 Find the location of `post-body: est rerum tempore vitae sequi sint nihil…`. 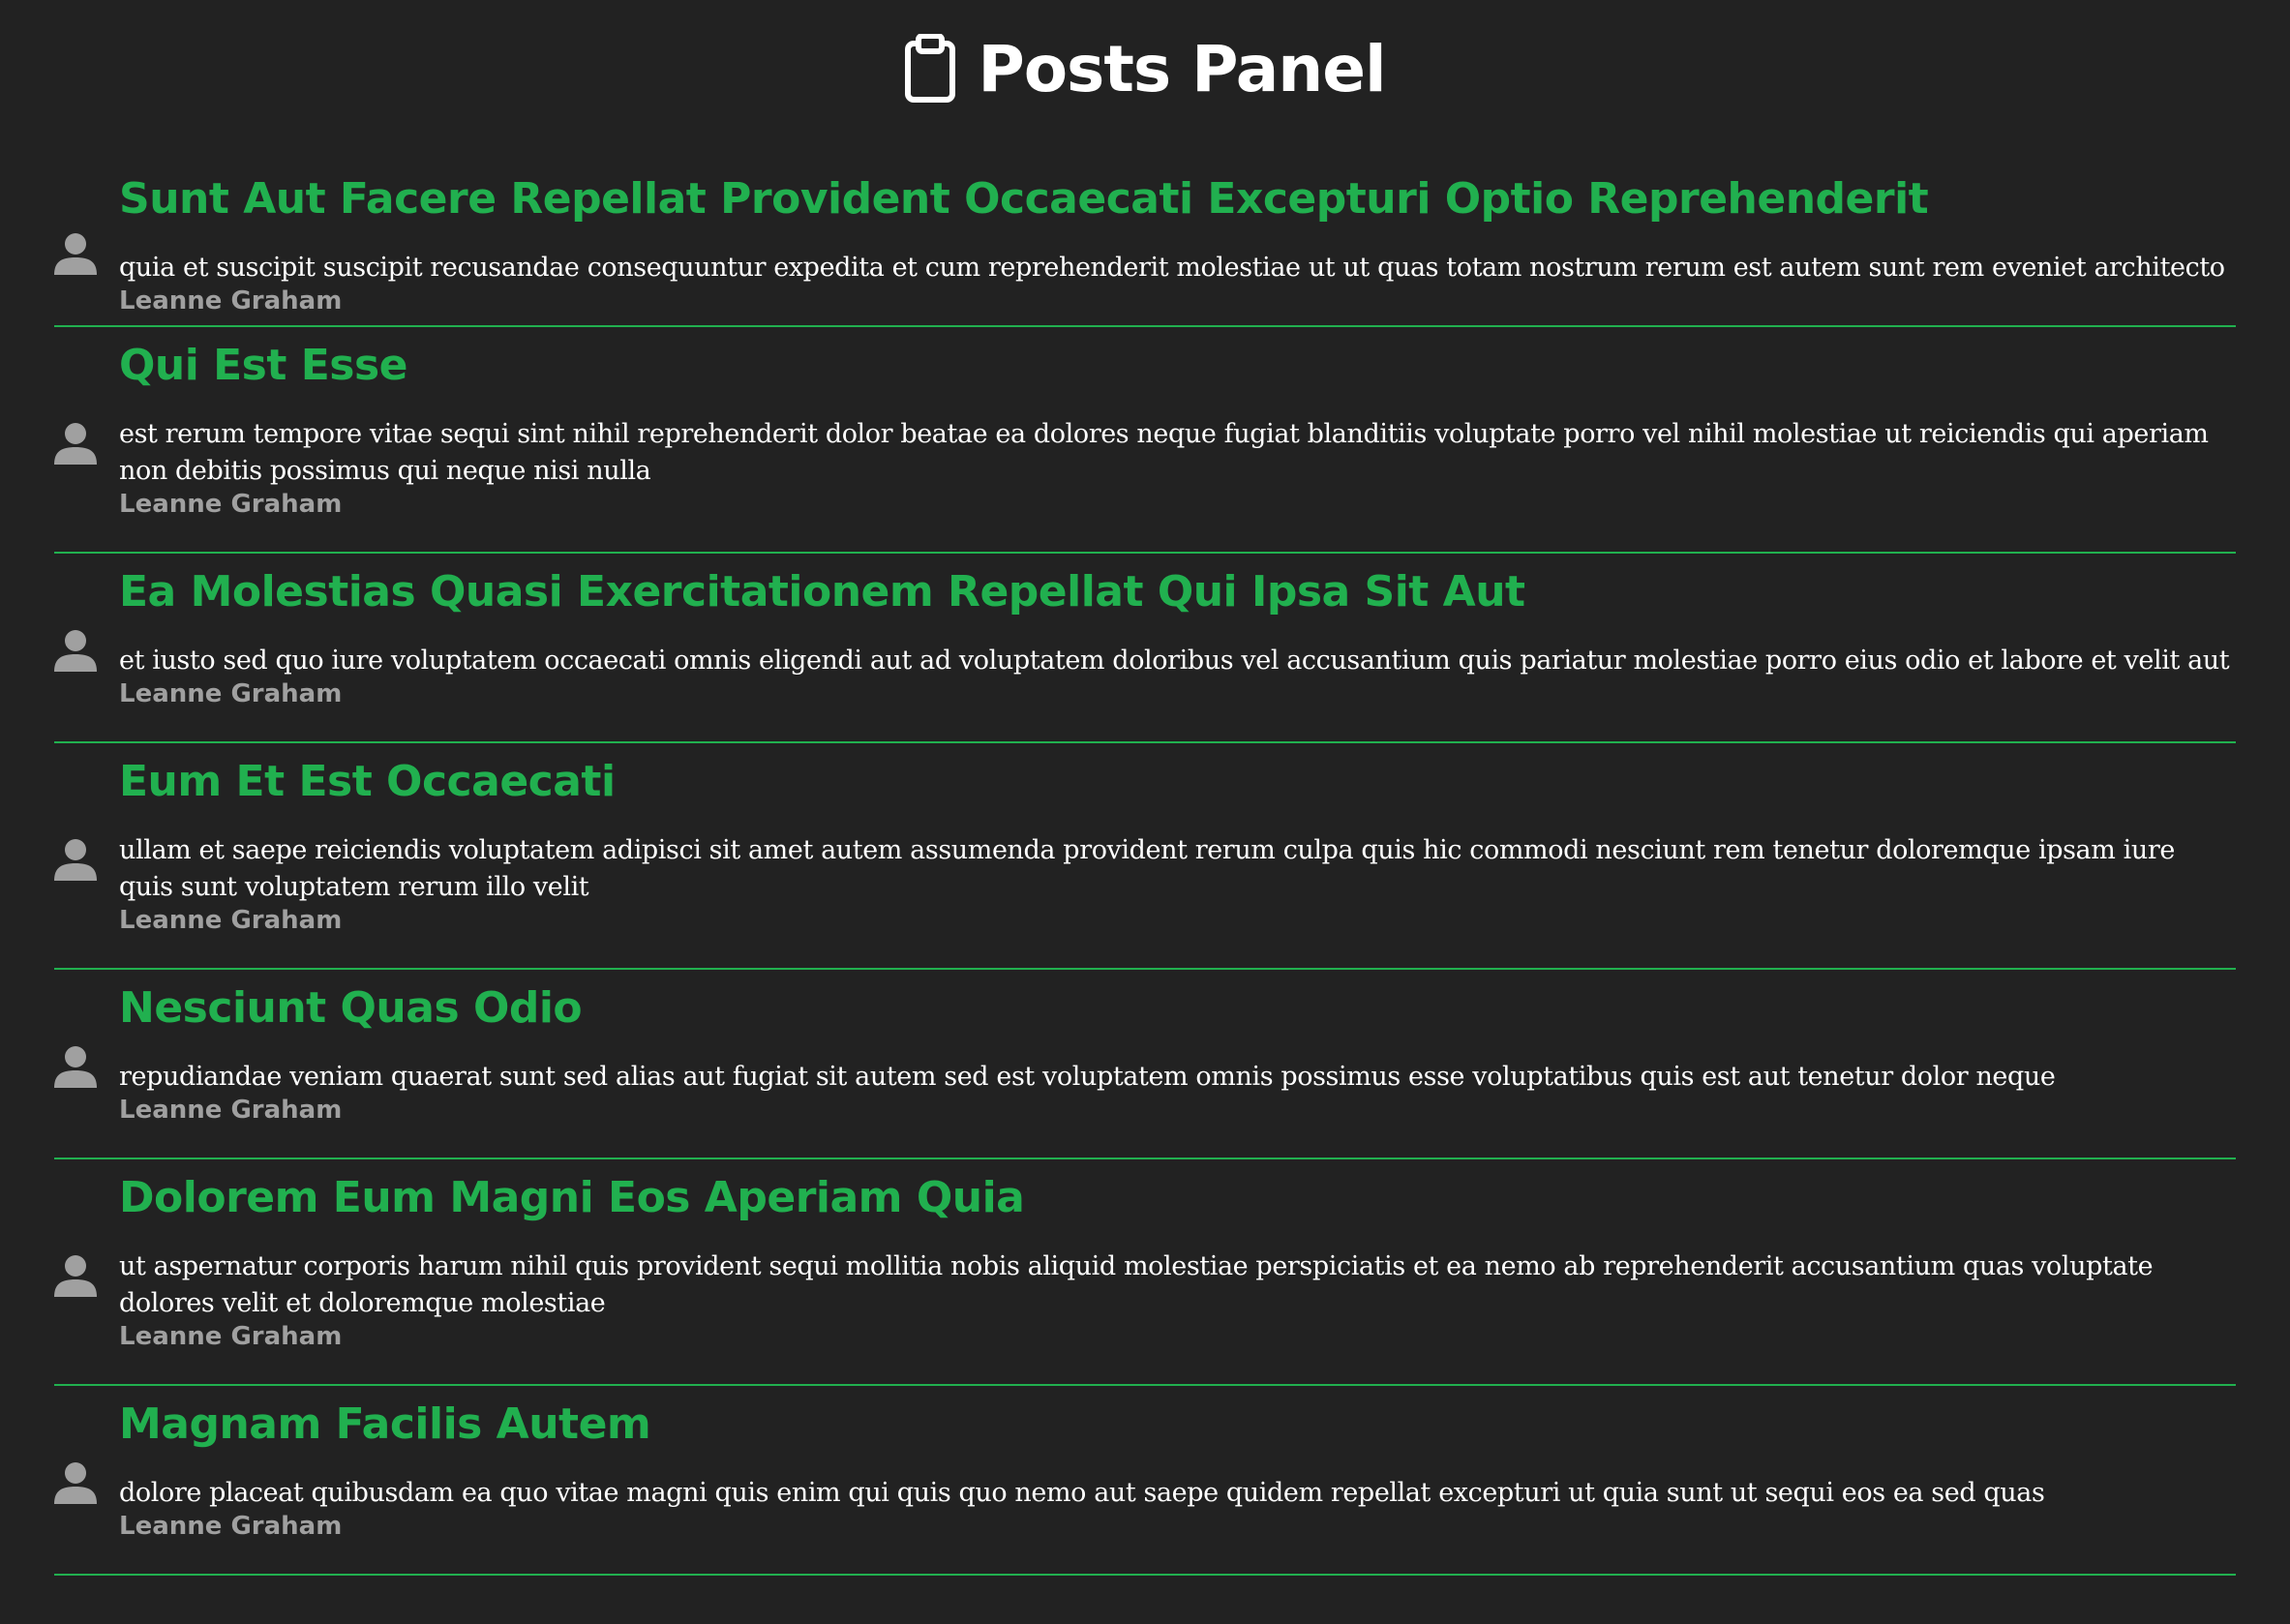

post-body: est rerum tempore vitae sequi sint nihil… is located at coordinates (1164, 452).